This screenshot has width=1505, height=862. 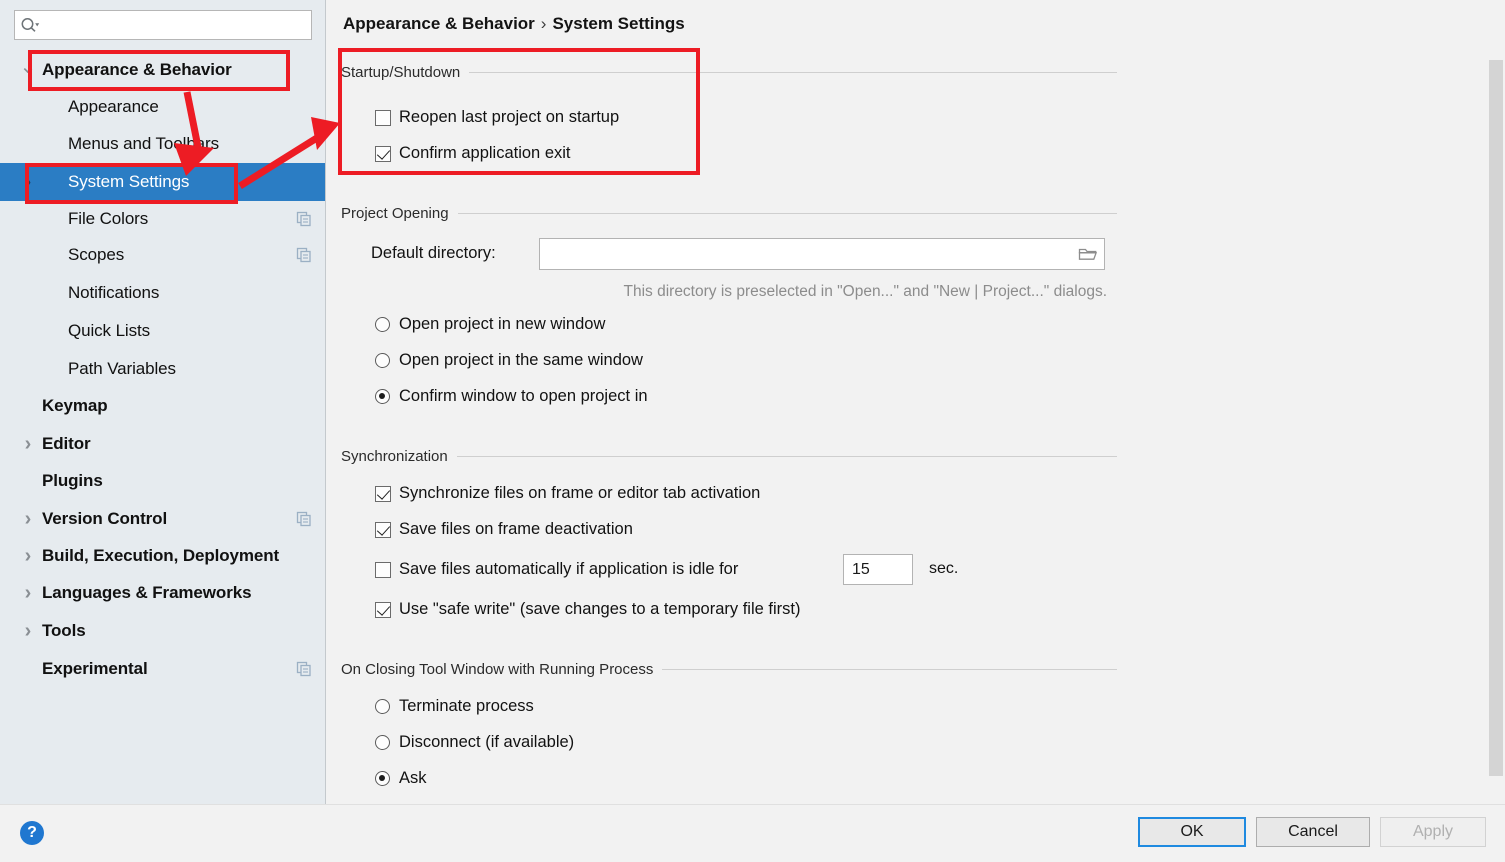 I want to click on sidebar-item-system-settings: › System Settings, so click(x=162, y=182).